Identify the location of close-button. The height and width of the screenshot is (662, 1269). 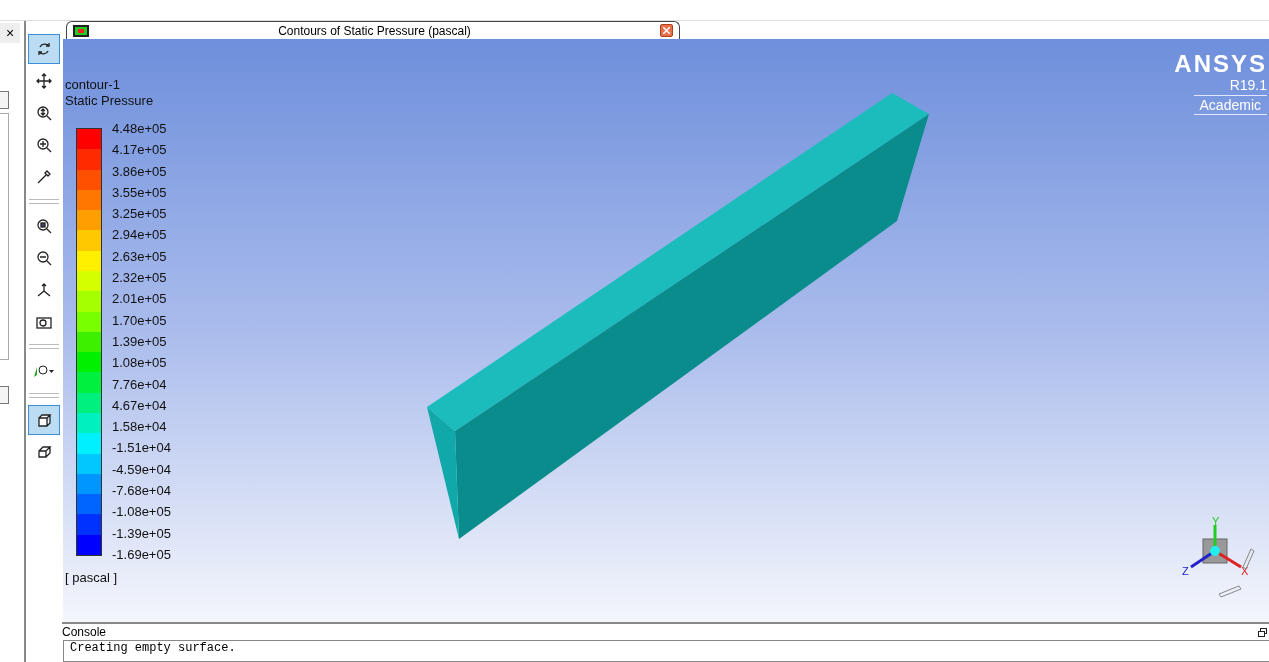
(666, 30).